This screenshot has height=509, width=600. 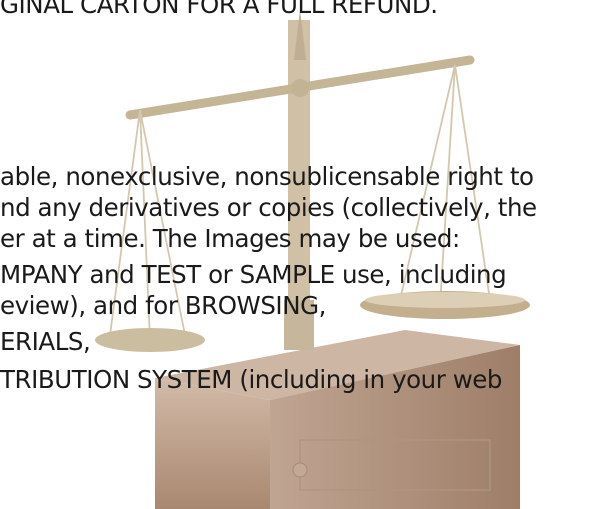 What do you see at coordinates (253, 274) in the screenshot?
I see `text-line-company-test: MPANY and TEST or SAMPLE use, including` at bounding box center [253, 274].